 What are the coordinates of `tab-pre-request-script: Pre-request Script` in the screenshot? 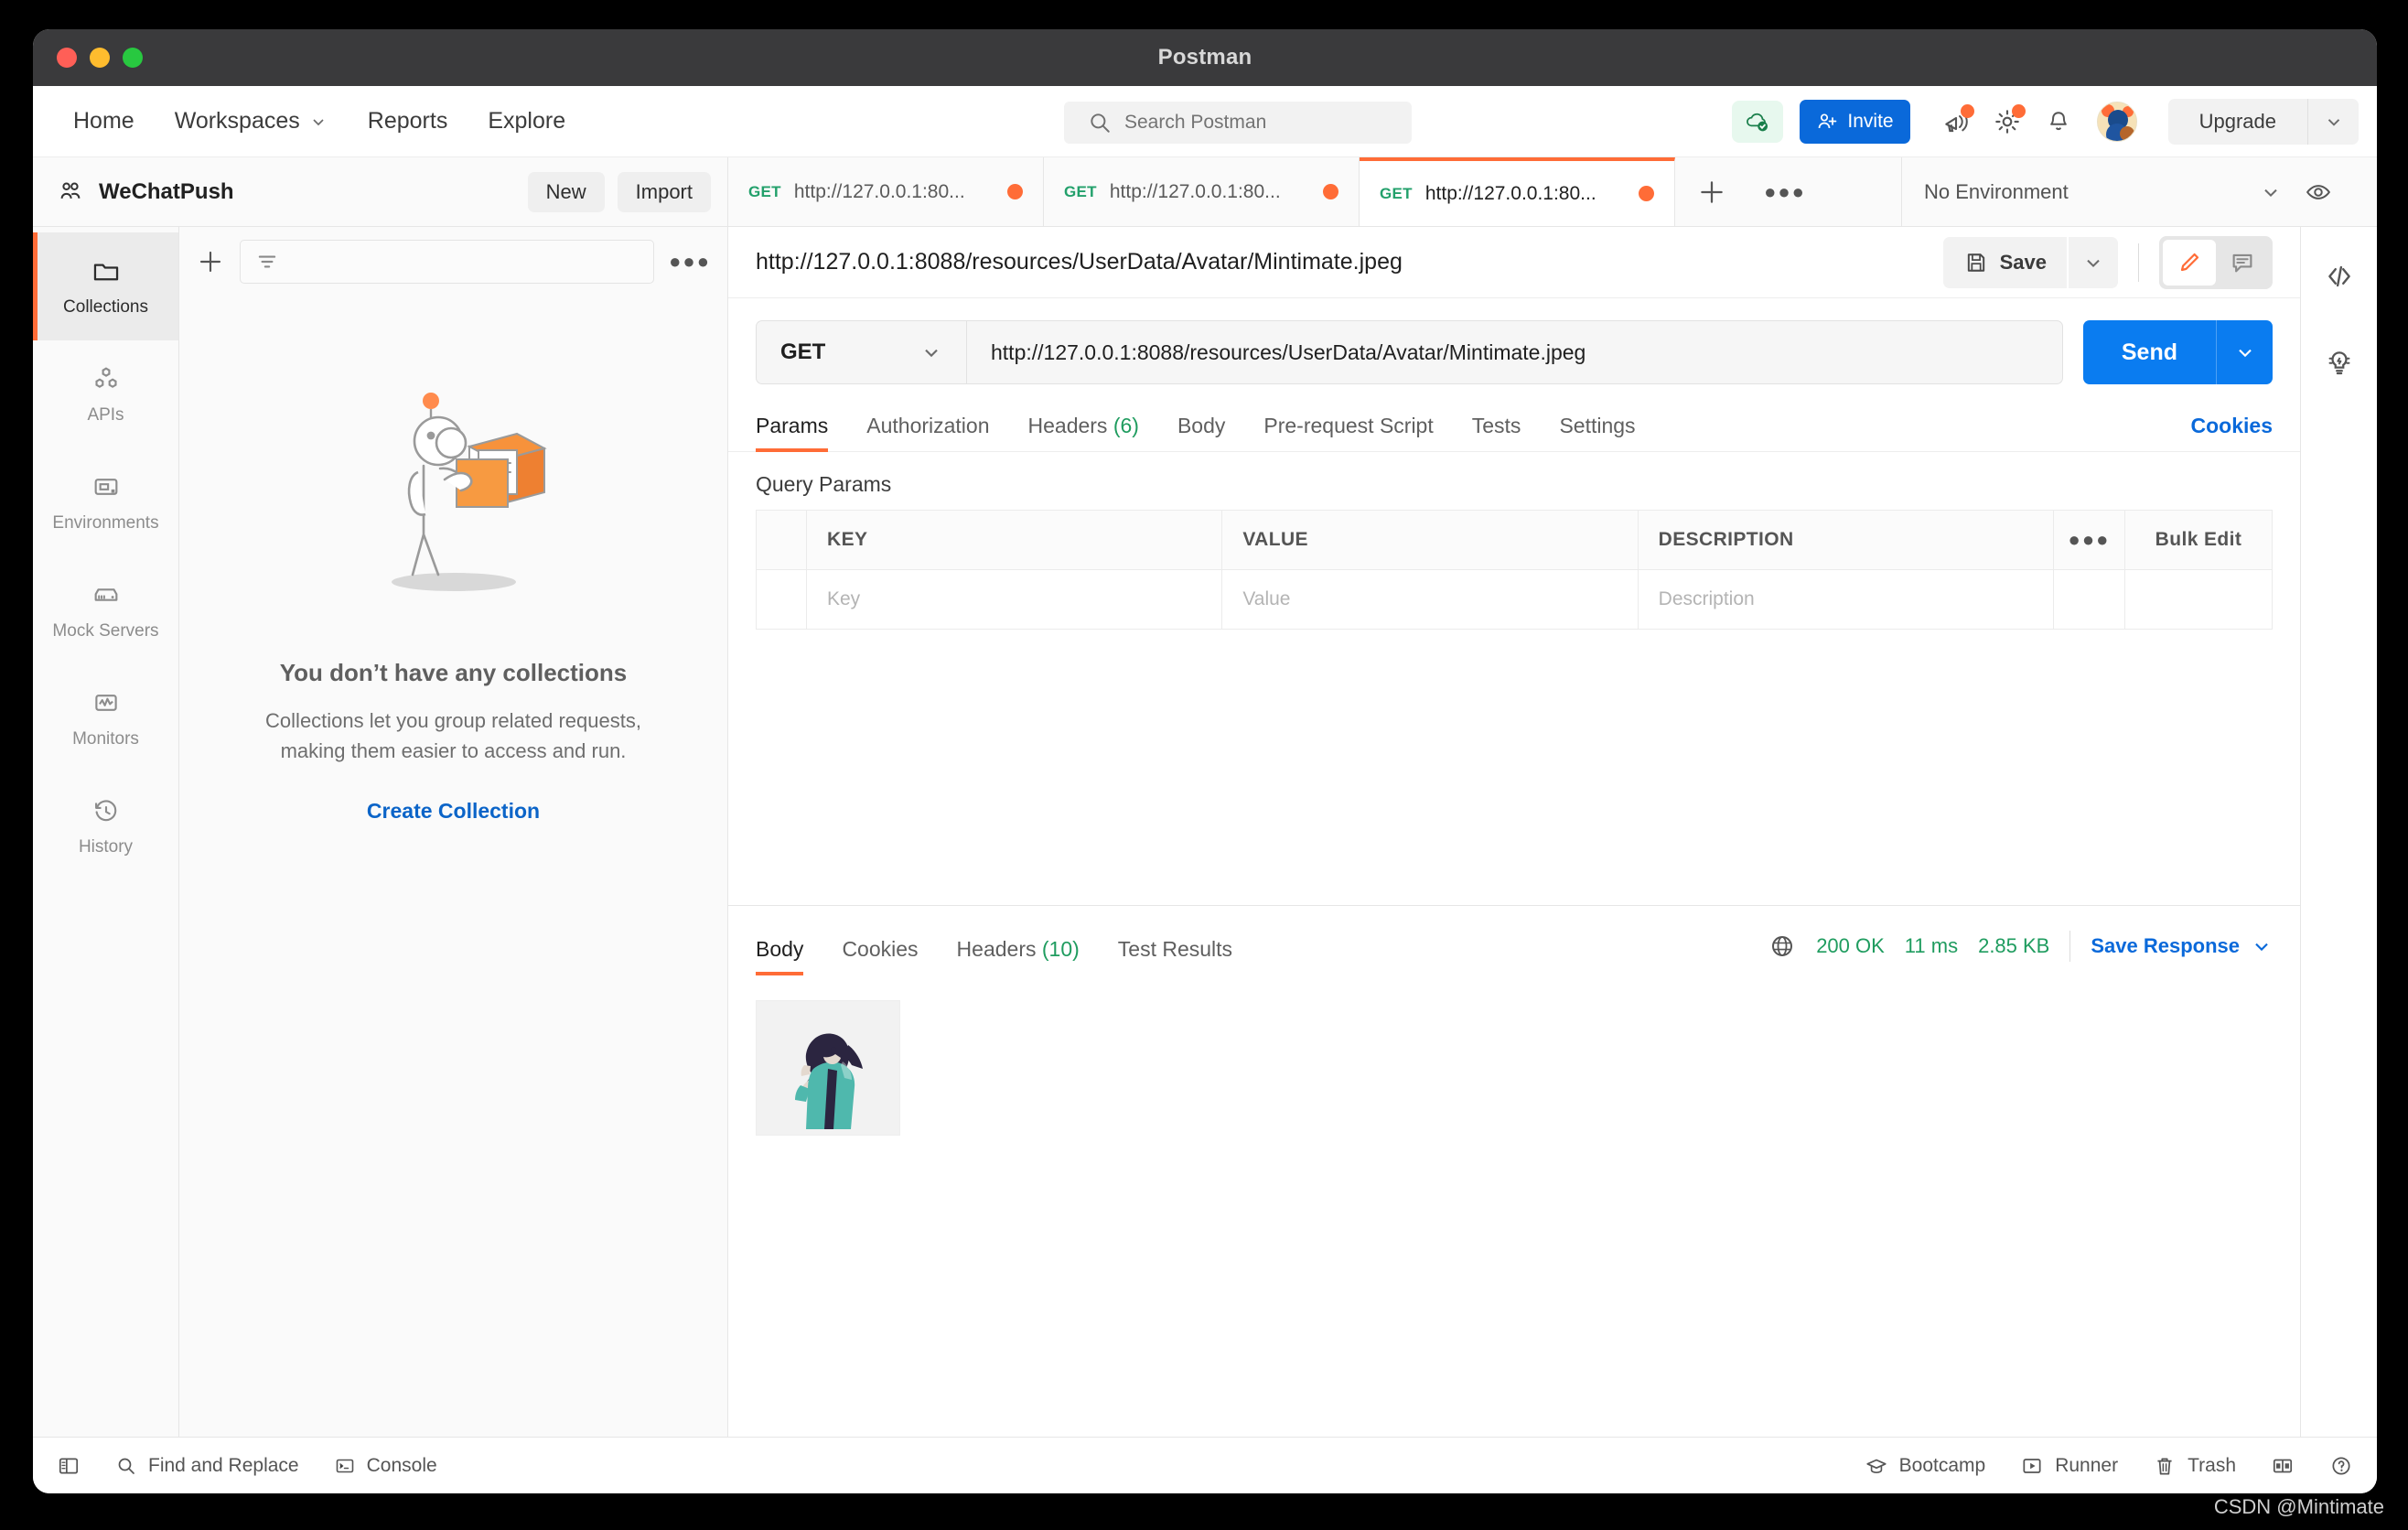 It's located at (1348, 427).